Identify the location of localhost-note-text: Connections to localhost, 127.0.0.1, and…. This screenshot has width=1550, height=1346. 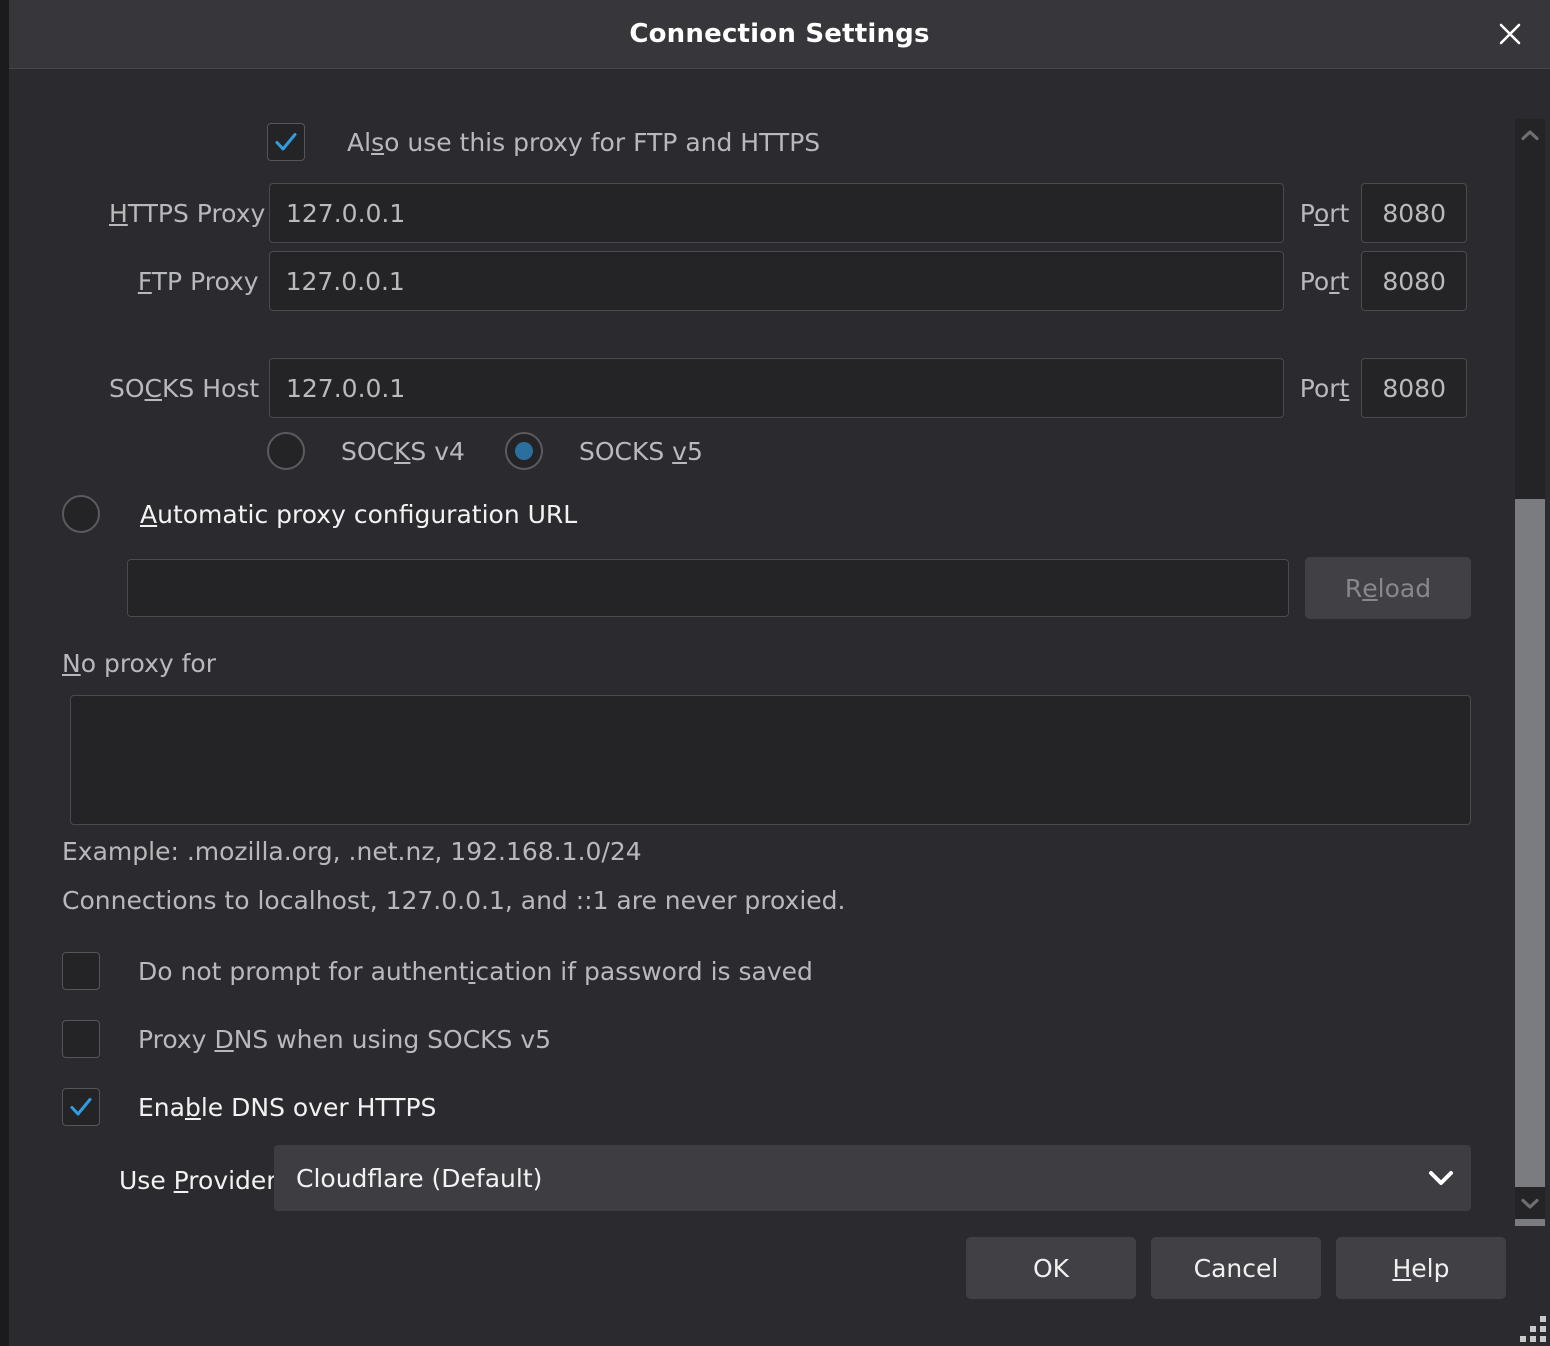
(454, 900).